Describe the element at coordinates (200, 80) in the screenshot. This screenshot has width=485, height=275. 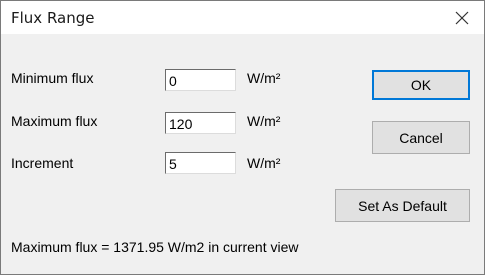
I see `minimum-flux-input` at that location.